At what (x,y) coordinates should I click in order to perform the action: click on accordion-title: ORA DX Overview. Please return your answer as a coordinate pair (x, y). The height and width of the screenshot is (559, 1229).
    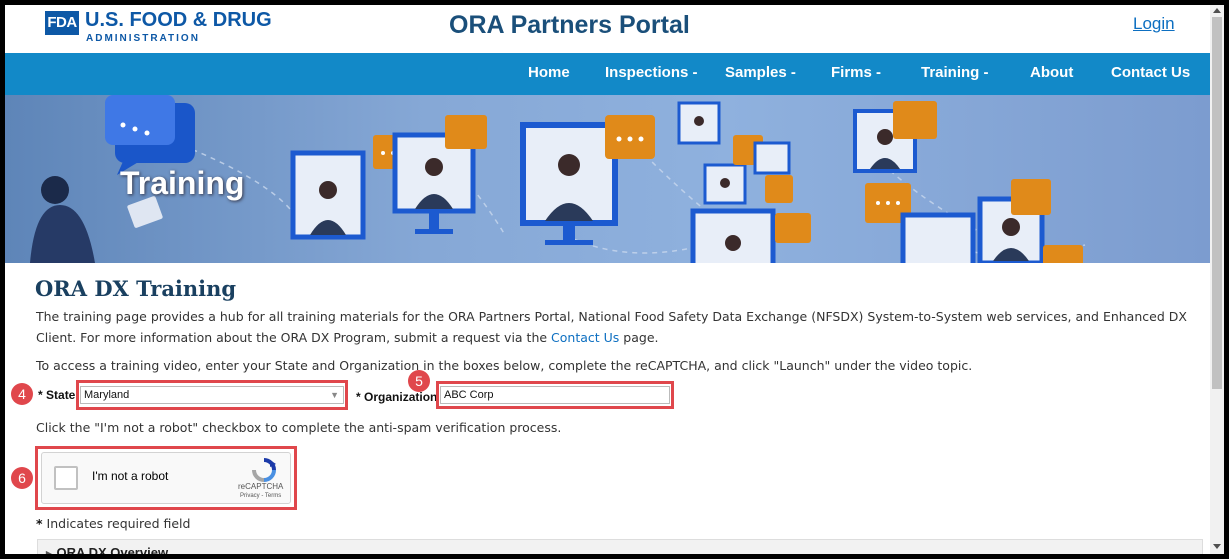
    Looking at the image, I should click on (112, 549).